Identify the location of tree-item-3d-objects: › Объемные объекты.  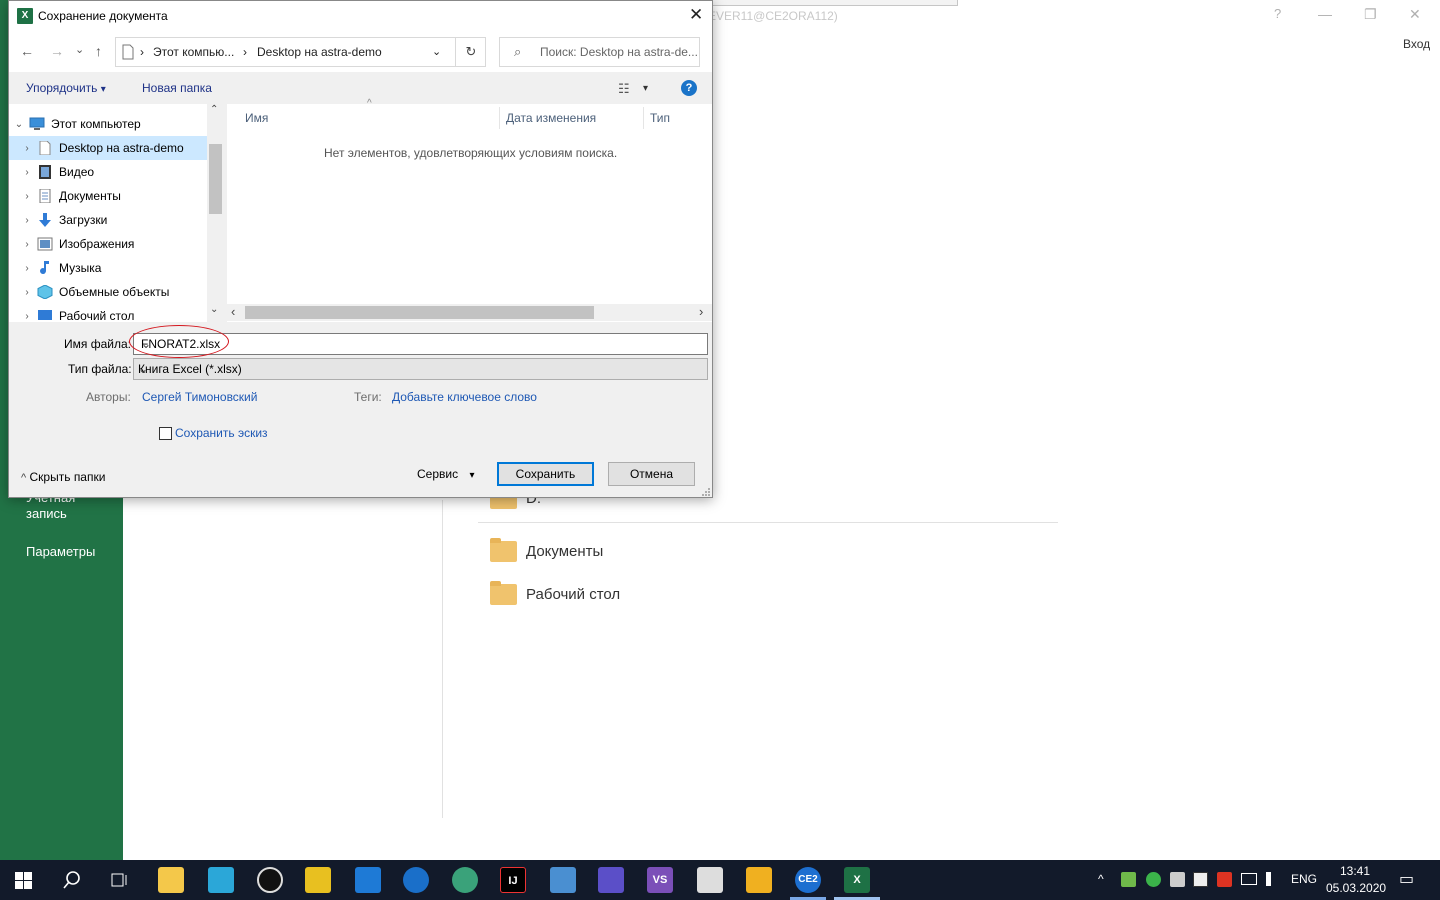
(108, 292).